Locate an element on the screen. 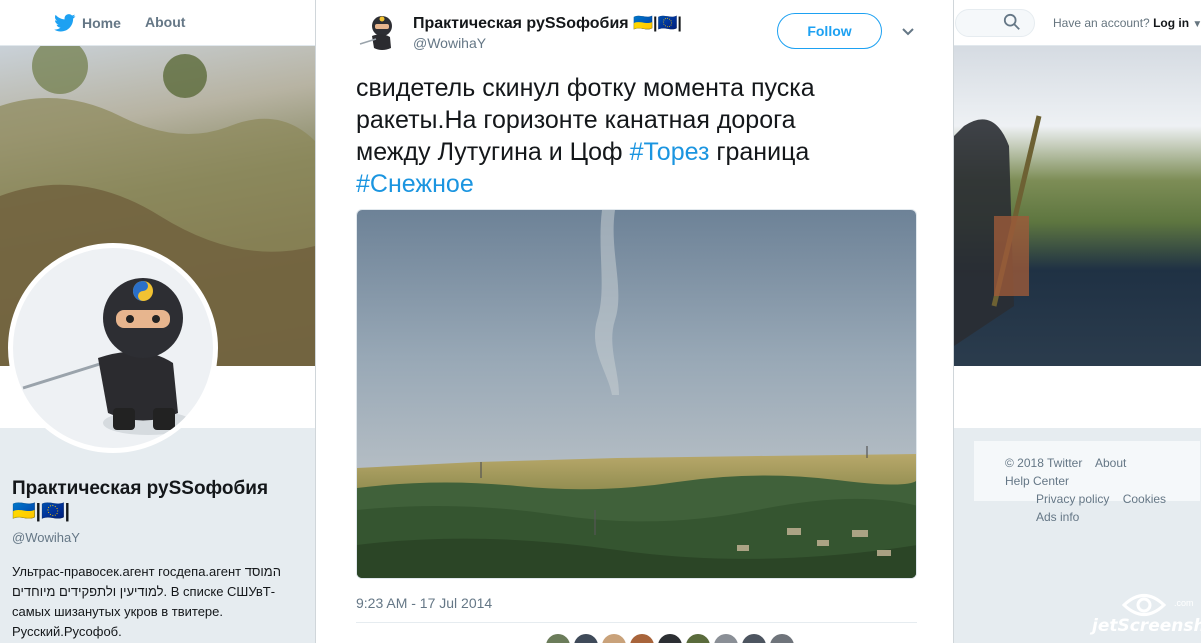 The width and height of the screenshot is (1201, 643). nav-about: About is located at coordinates (165, 22).